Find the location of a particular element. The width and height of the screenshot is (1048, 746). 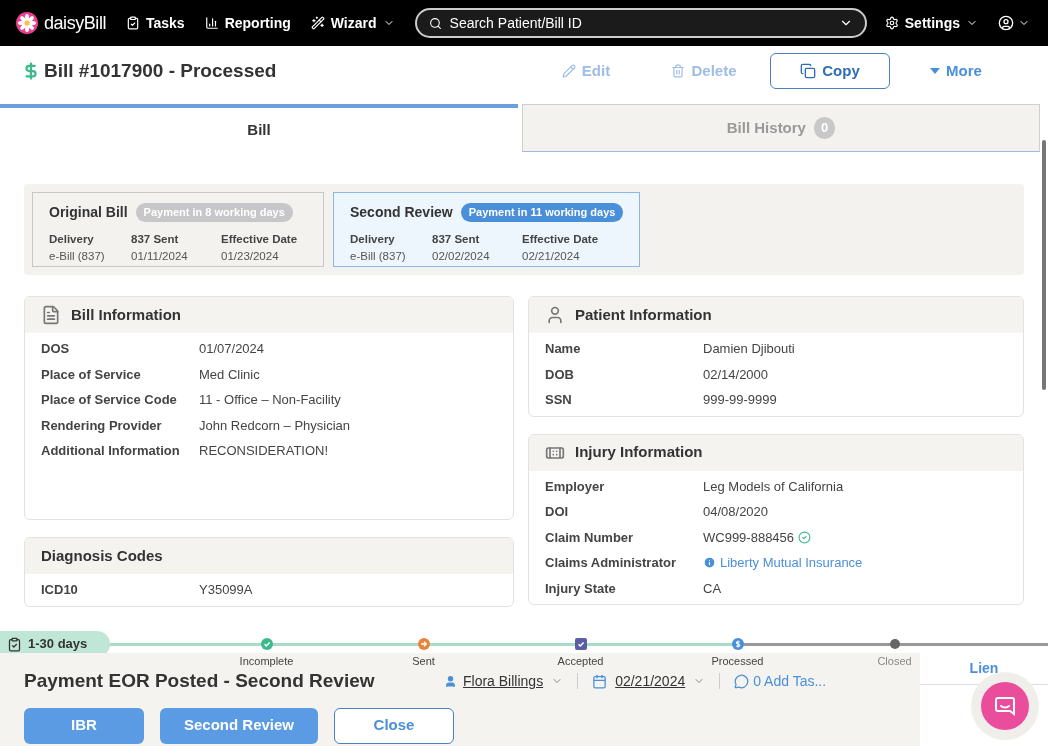

field-value: 02/21/2024 is located at coordinates (551, 257).